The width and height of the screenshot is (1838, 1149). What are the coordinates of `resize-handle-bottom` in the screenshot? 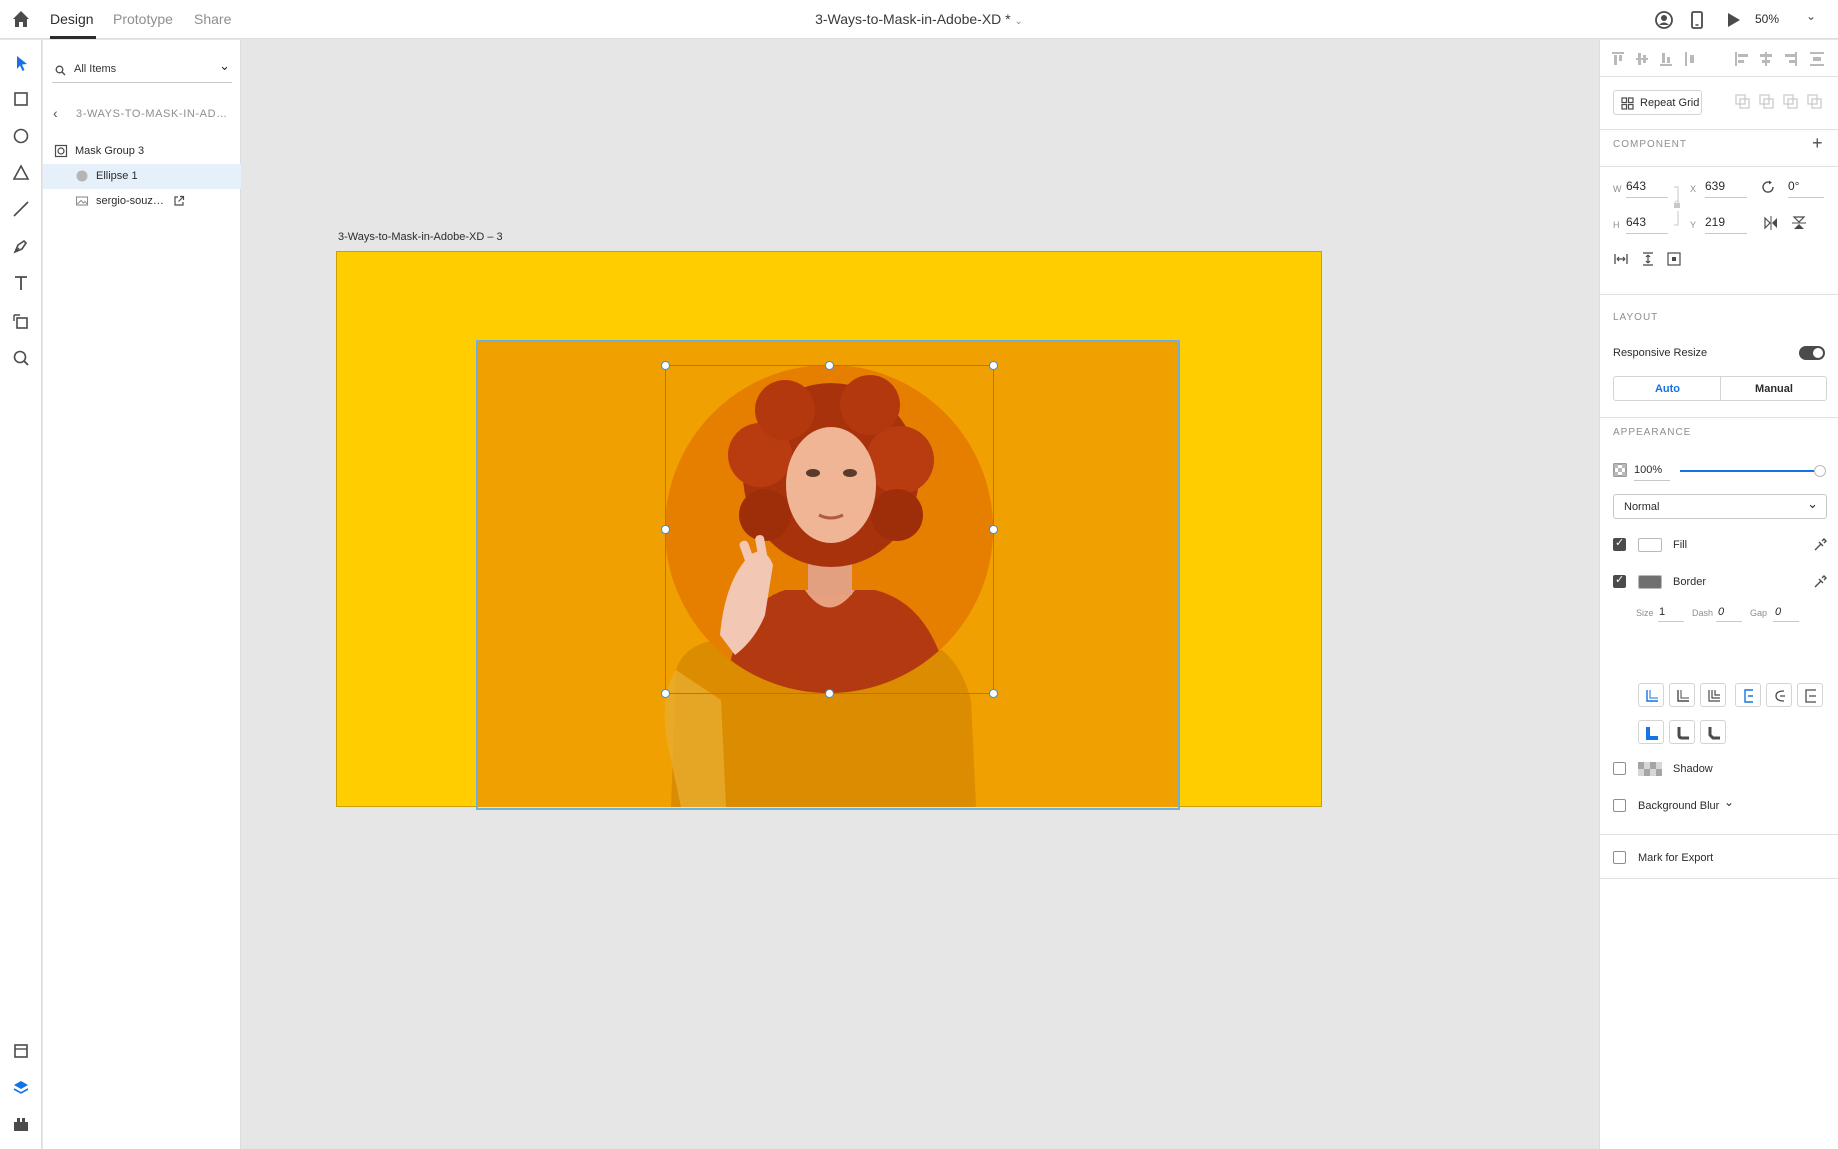 It's located at (829, 693).